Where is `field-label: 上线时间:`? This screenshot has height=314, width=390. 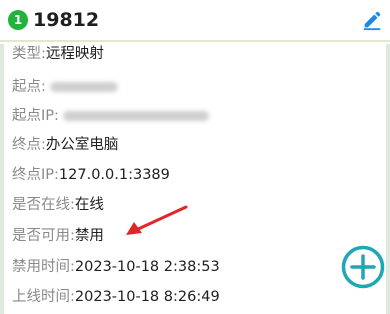
field-label: 上线时间: is located at coordinates (43, 297).